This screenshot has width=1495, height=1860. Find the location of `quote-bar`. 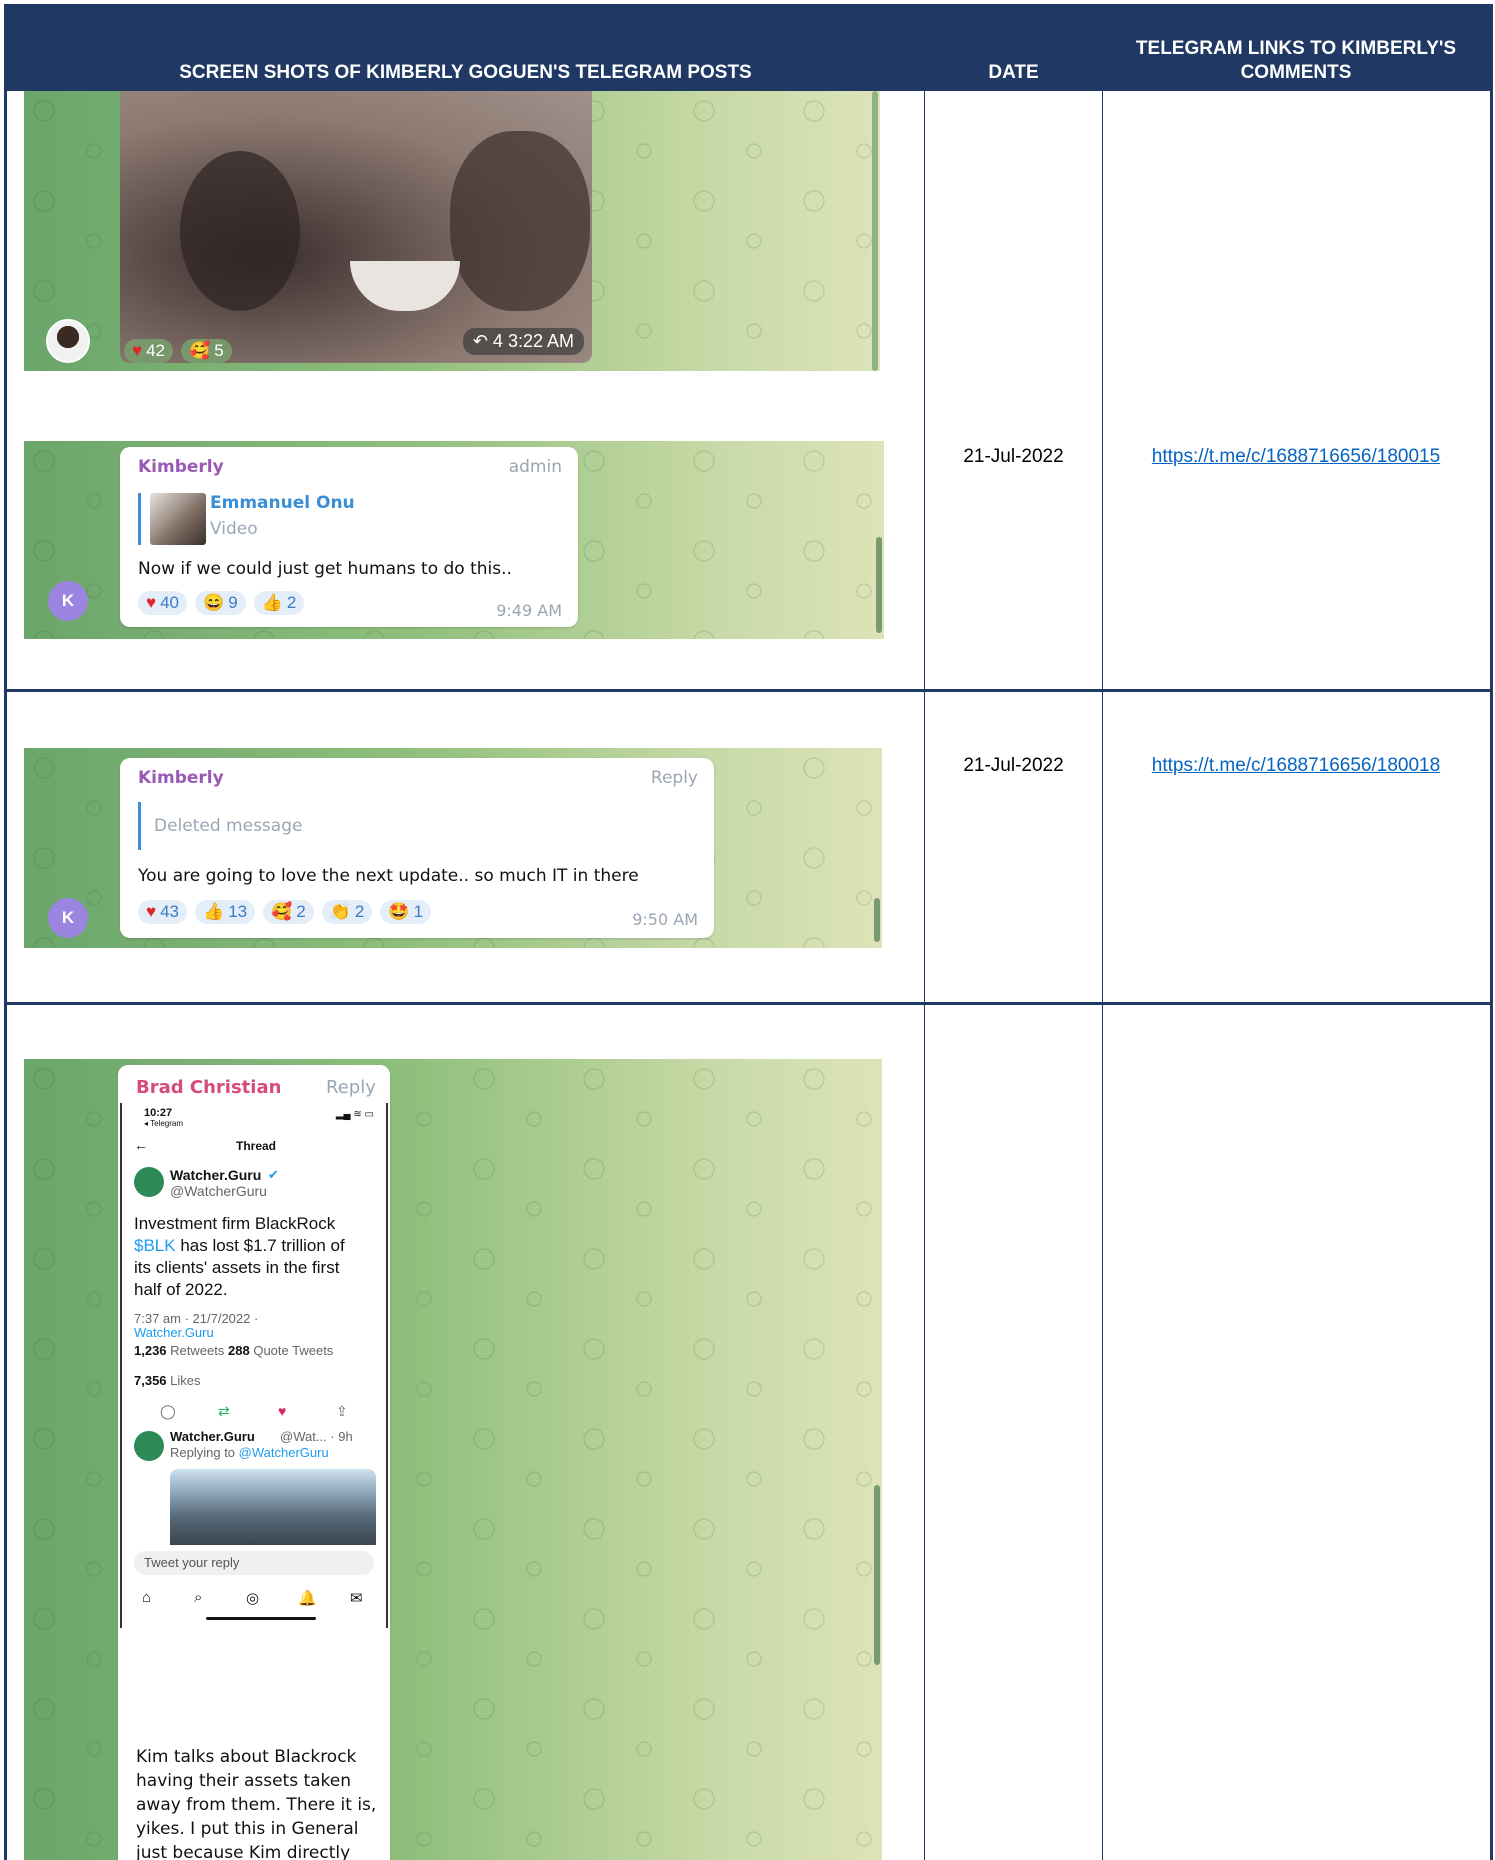

quote-bar is located at coordinates (139, 519).